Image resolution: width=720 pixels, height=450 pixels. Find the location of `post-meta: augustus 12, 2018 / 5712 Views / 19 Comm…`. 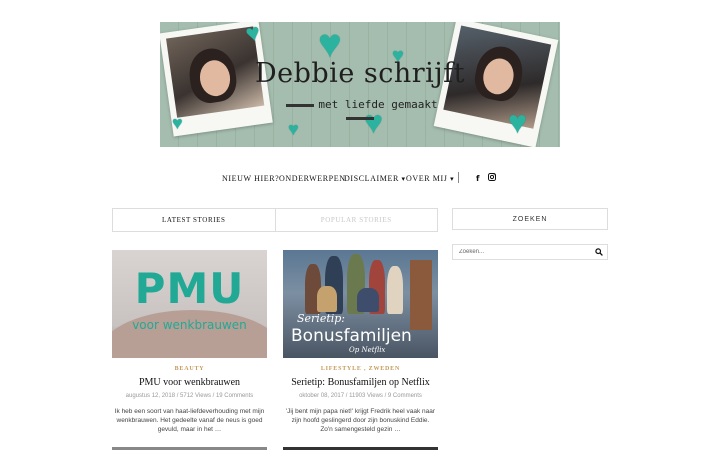

post-meta: augustus 12, 2018 / 5712 Views / 19 Comm… is located at coordinates (189, 396).